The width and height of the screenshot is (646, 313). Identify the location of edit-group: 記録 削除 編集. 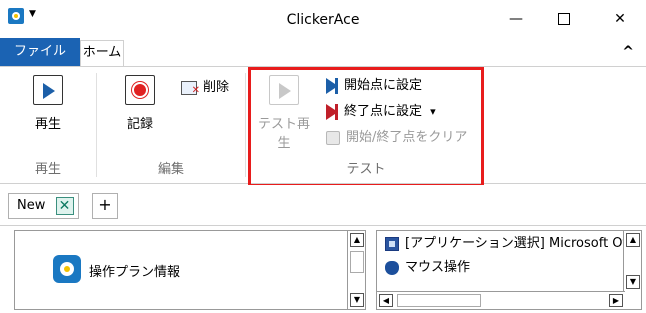
(171, 125).